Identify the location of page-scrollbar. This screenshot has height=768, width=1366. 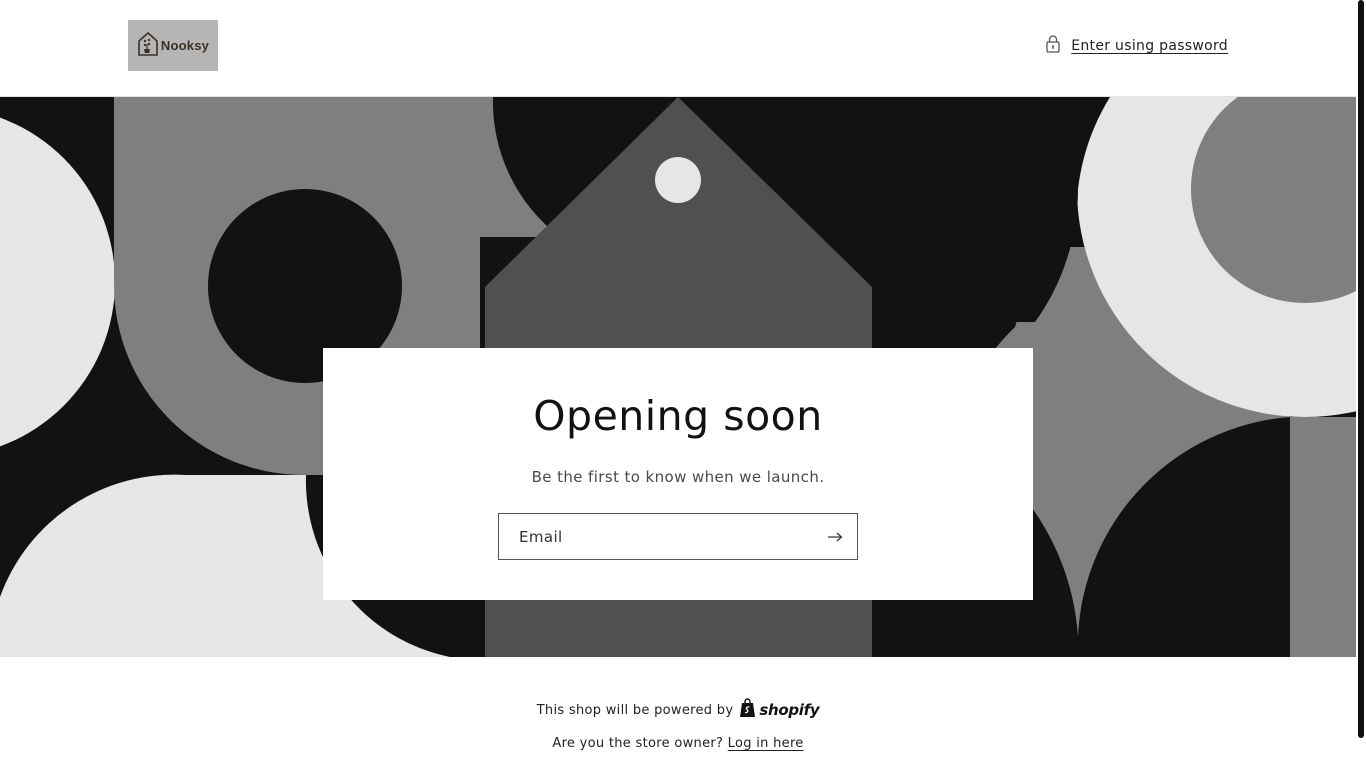
(1361, 384).